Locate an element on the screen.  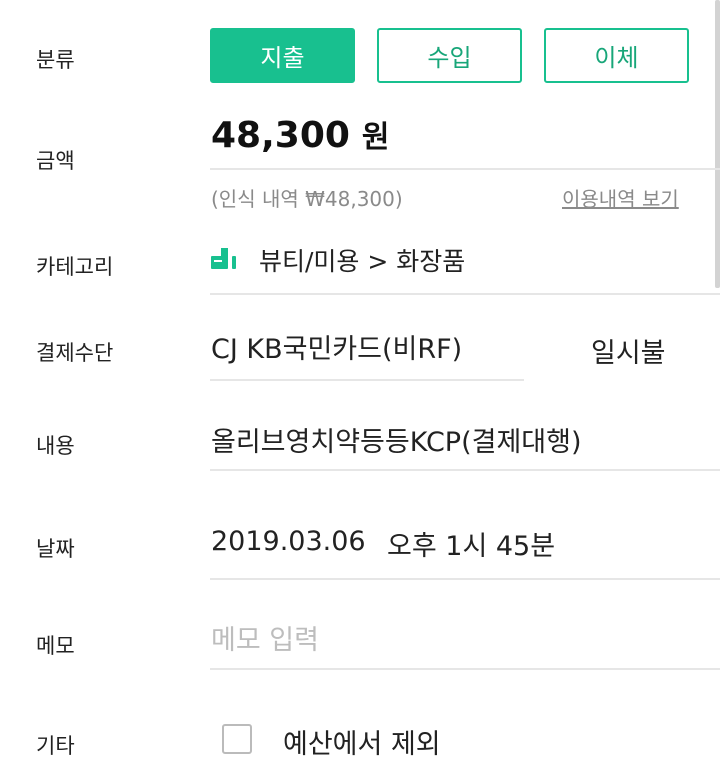
amount-value: 48,300 is located at coordinates (280, 135).